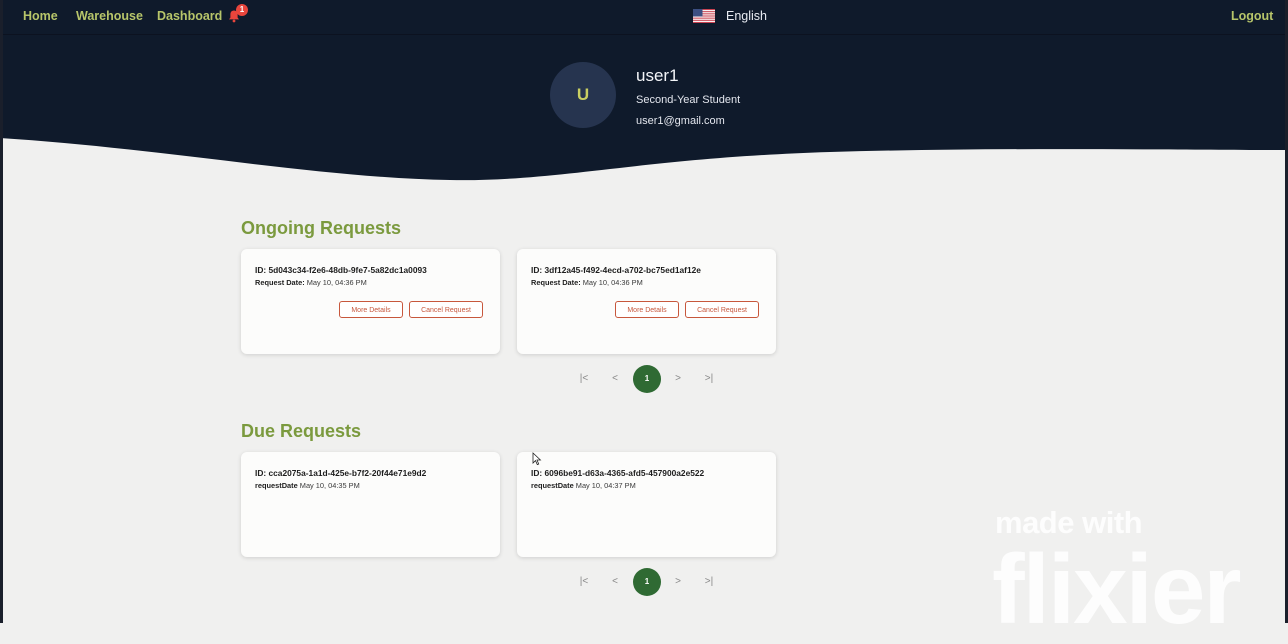 The image size is (1288, 644). What do you see at coordinates (189, 16) in the screenshot?
I see `nav-dashboard-link: Dashboard` at bounding box center [189, 16].